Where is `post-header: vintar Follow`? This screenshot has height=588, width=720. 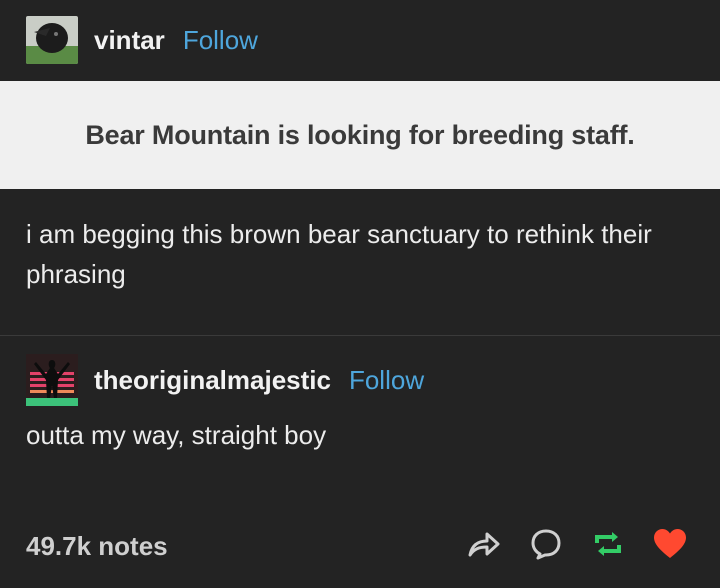 post-header: vintar Follow is located at coordinates (360, 40).